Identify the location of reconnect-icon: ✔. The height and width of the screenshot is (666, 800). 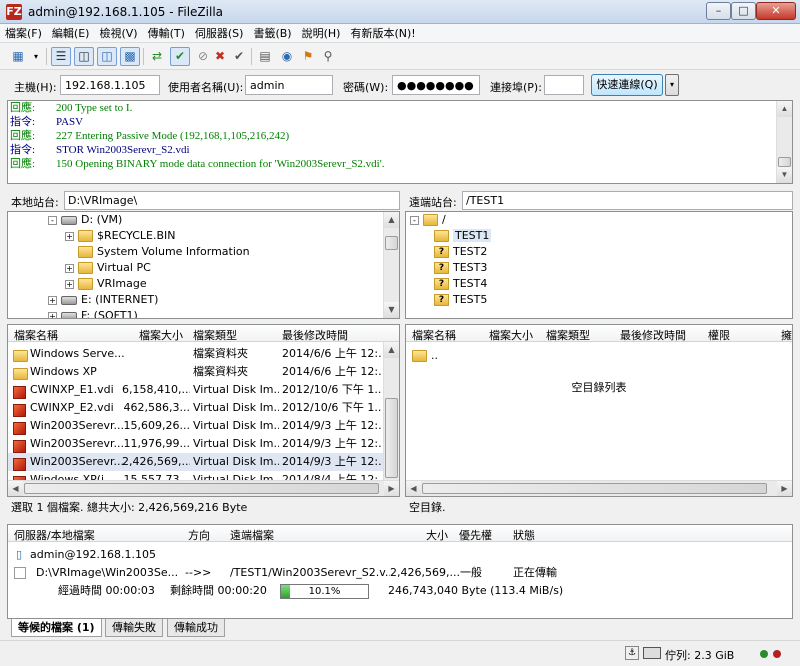
(239, 56).